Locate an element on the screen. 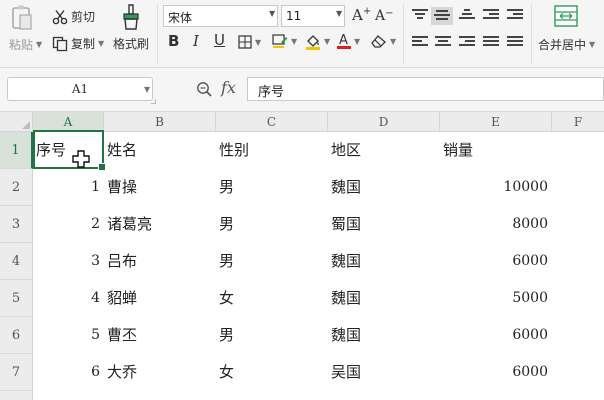  font-name-select: 宋体 is located at coordinates (220, 16).